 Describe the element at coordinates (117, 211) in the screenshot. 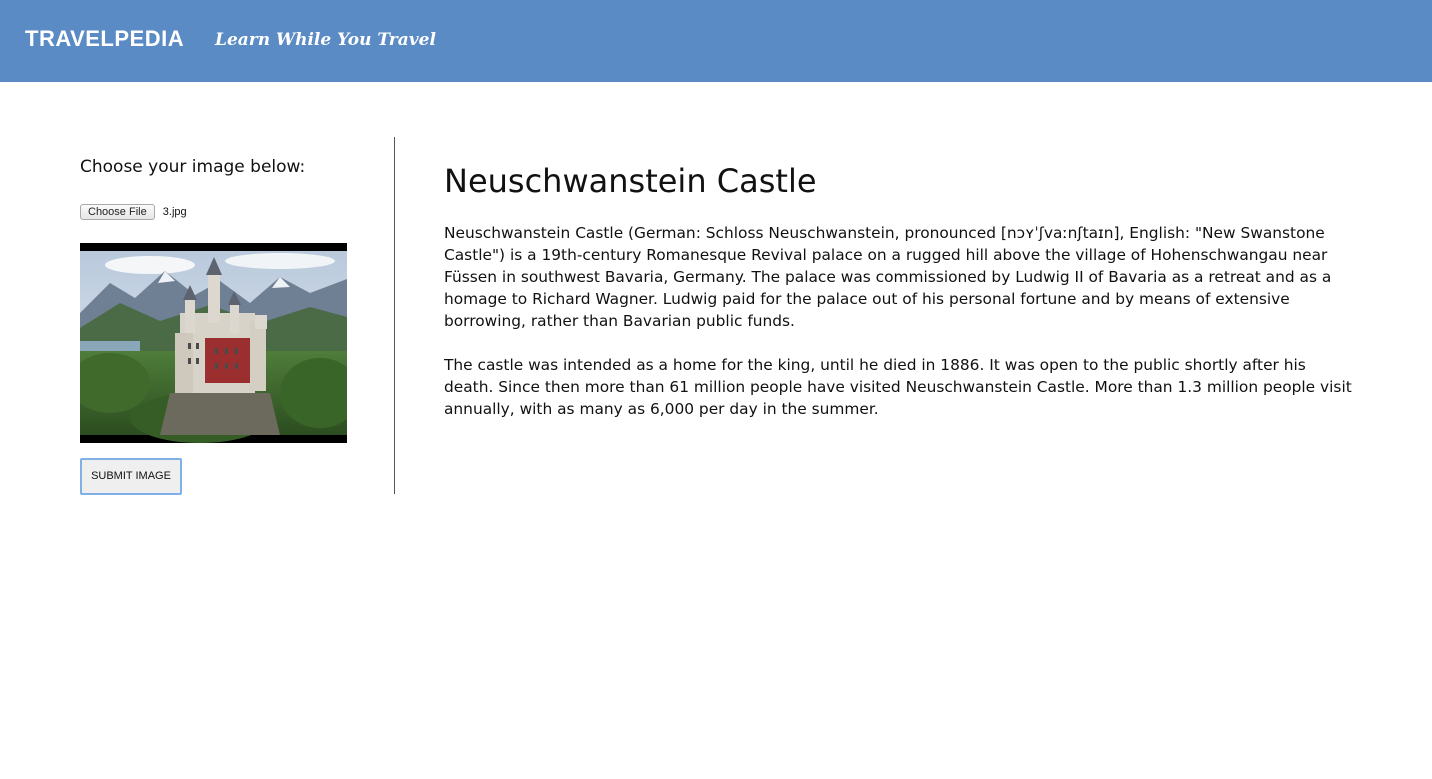

I see `choose-file-button: Choose File` at that location.